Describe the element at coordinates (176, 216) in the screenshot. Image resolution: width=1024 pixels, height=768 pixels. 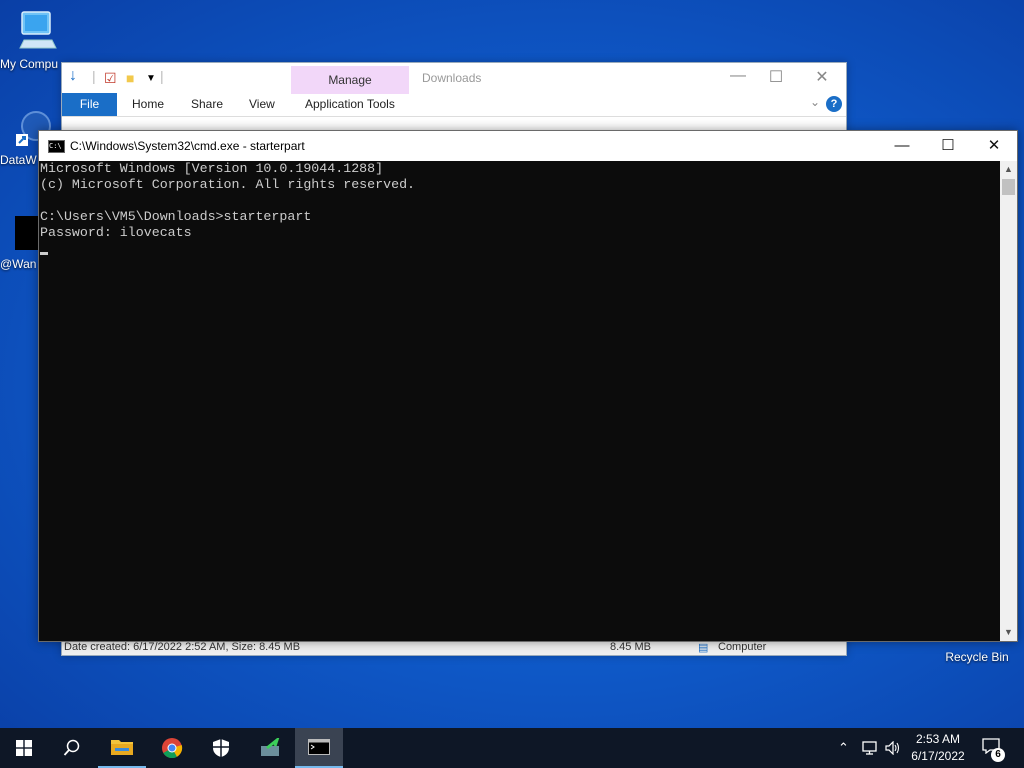
I see `console-line: C:\Users\VM5\Downloads>starterpart` at that location.